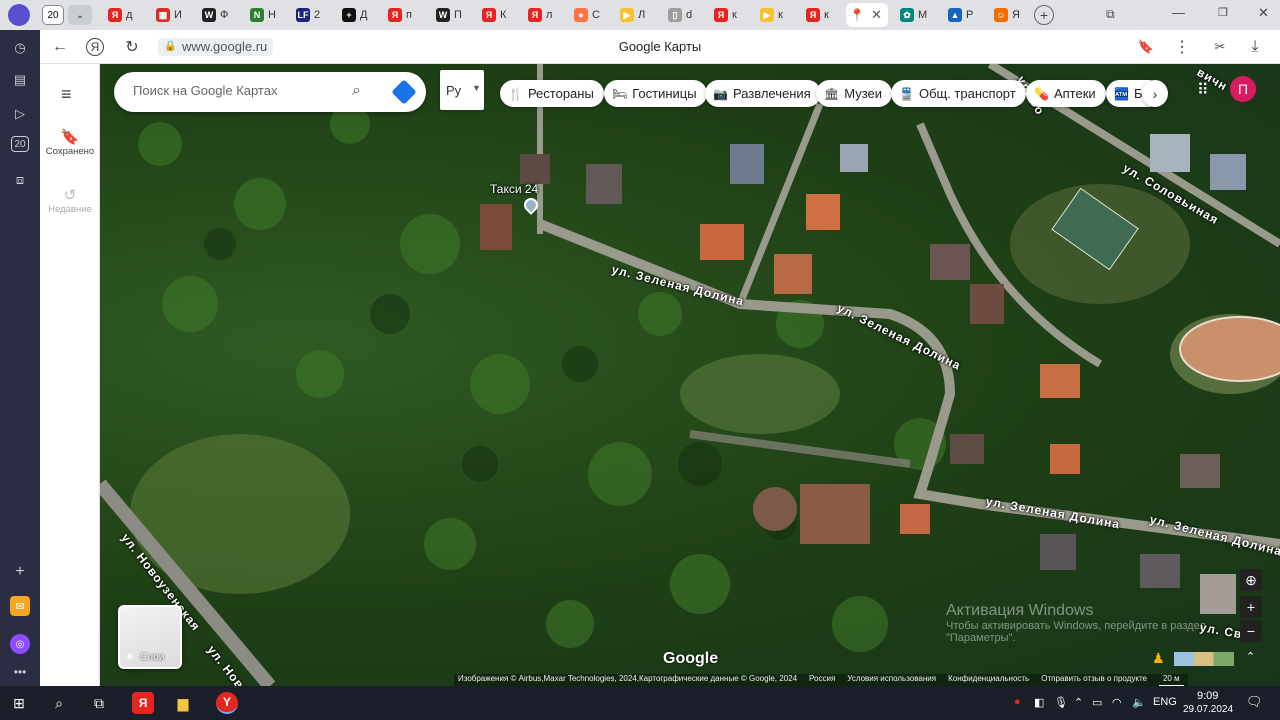  What do you see at coordinates (215, 15) in the screenshot?
I see `tab: WФ` at bounding box center [215, 15].